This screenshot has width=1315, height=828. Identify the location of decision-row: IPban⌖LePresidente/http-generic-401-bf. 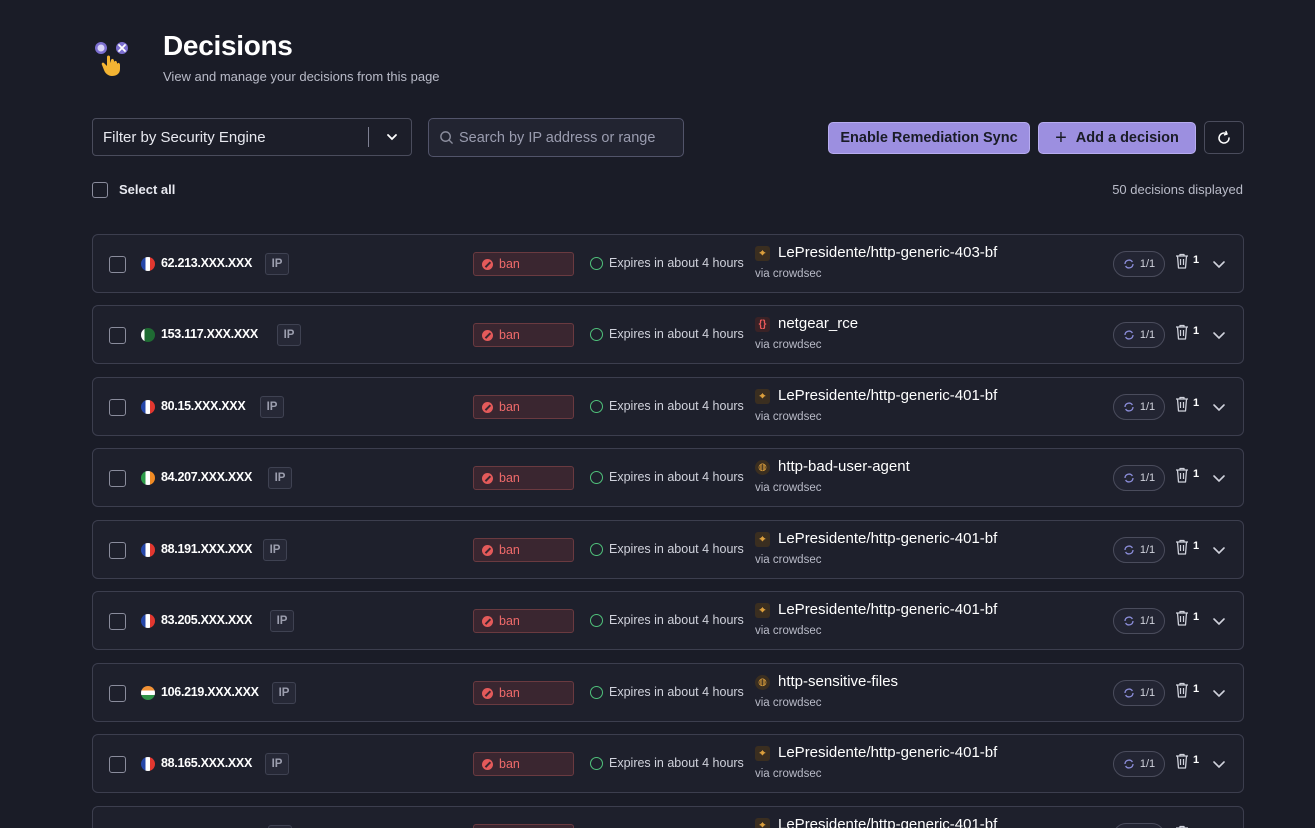
(668, 817).